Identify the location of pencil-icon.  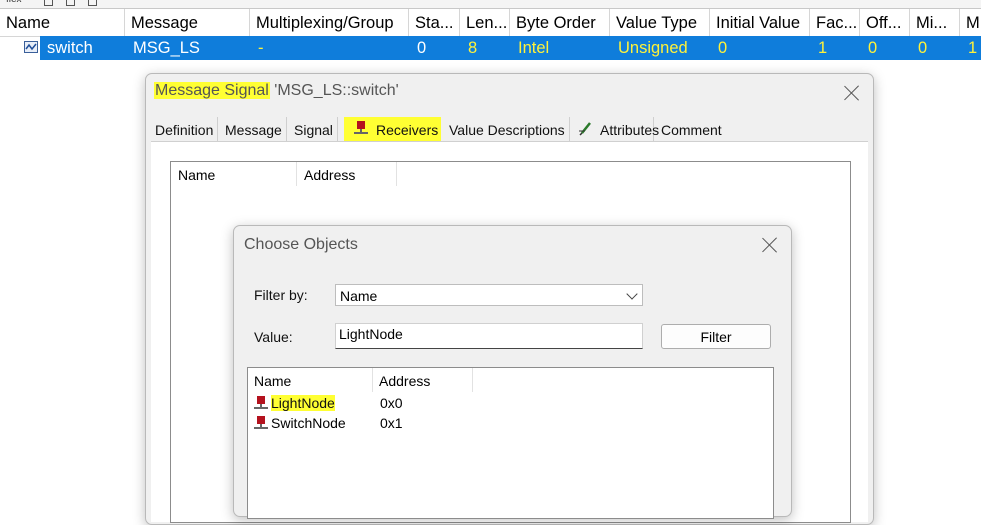
(585, 129).